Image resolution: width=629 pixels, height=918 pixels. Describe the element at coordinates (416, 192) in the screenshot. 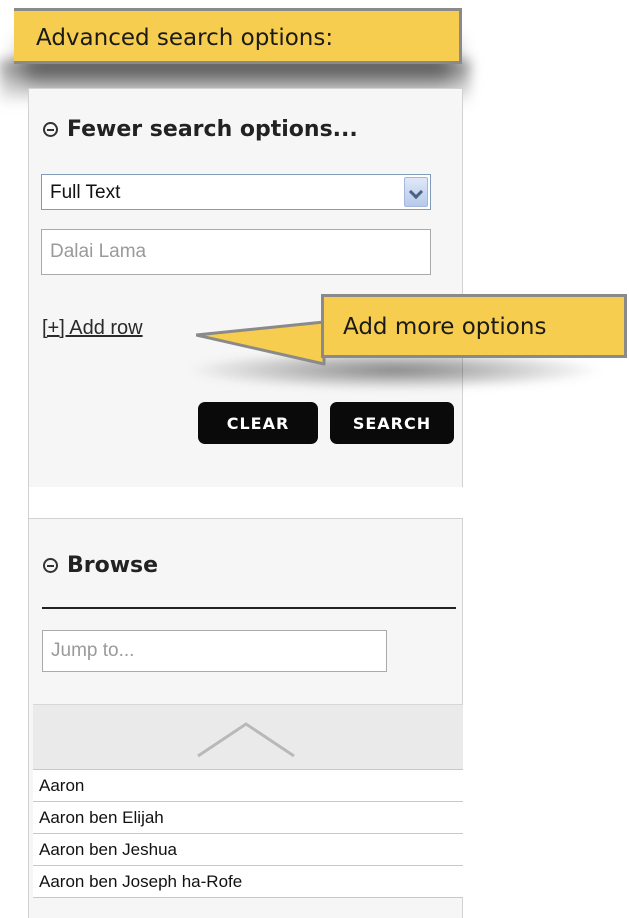

I see `chevron-down-icon` at that location.